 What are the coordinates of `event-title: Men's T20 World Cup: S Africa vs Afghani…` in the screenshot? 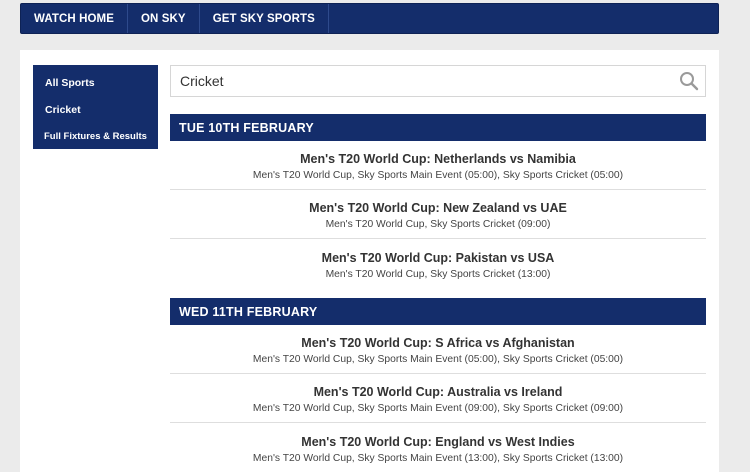 It's located at (438, 343).